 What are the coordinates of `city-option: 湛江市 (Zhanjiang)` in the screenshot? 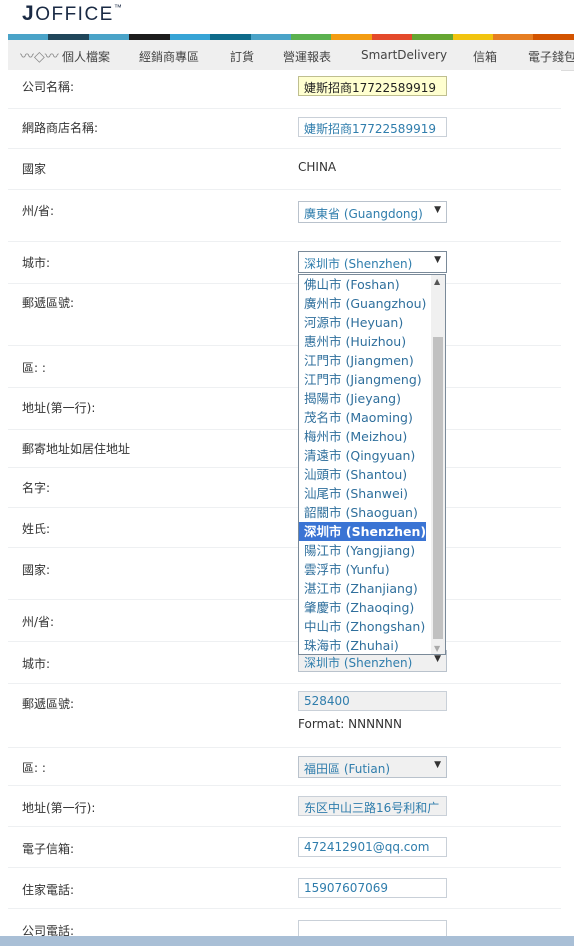 It's located at (362, 588).